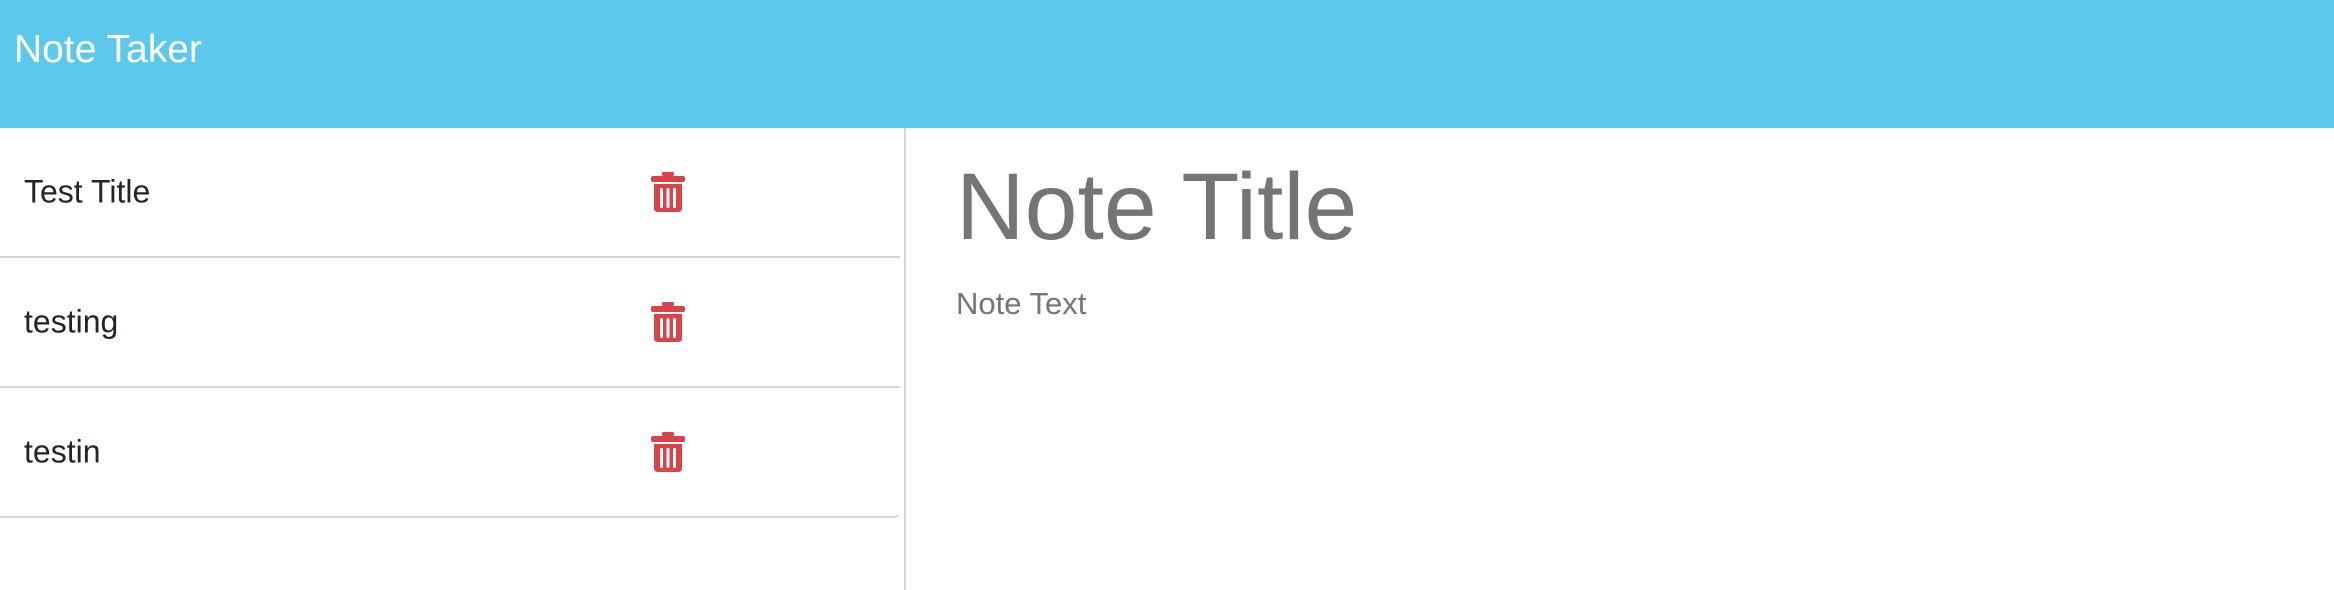  What do you see at coordinates (1606, 207) in the screenshot?
I see `note-title-input` at bounding box center [1606, 207].